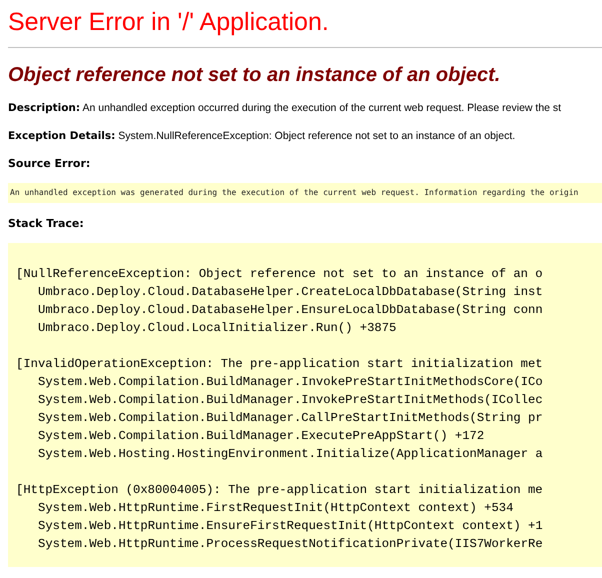 Image resolution: width=602 pixels, height=578 pixels. What do you see at coordinates (262, 136) in the screenshot?
I see `detail-text: Exception Details: System.NullReferenceException: Object reference not set to an instance of an object.` at bounding box center [262, 136].